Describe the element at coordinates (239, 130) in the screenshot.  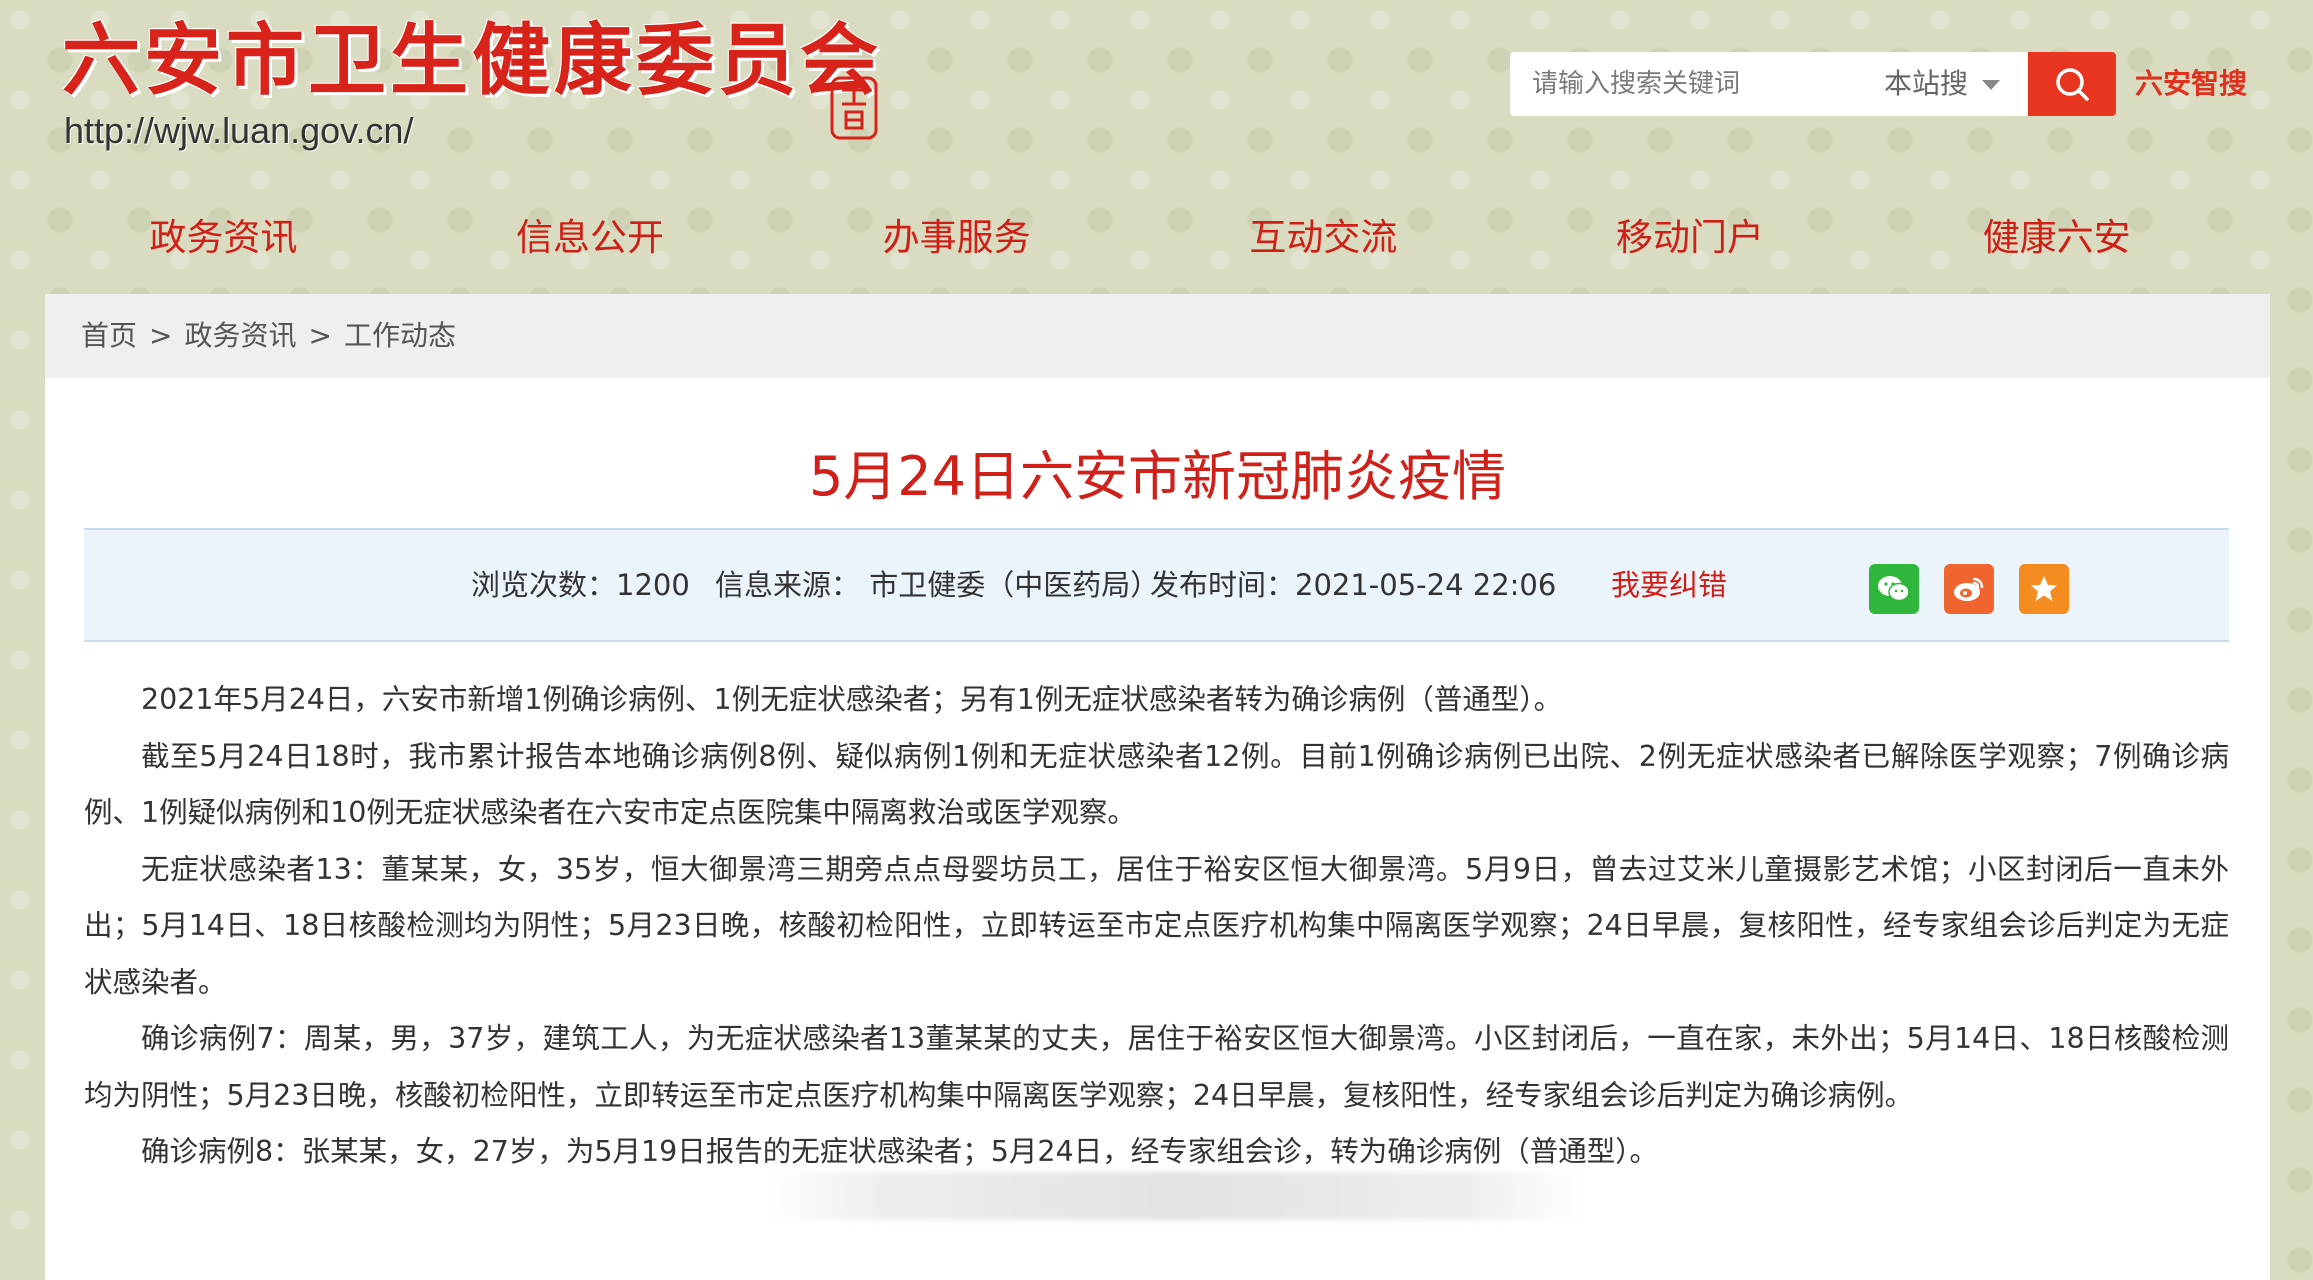
I see `site-url: http://wjw.luan.gov.cn/` at that location.